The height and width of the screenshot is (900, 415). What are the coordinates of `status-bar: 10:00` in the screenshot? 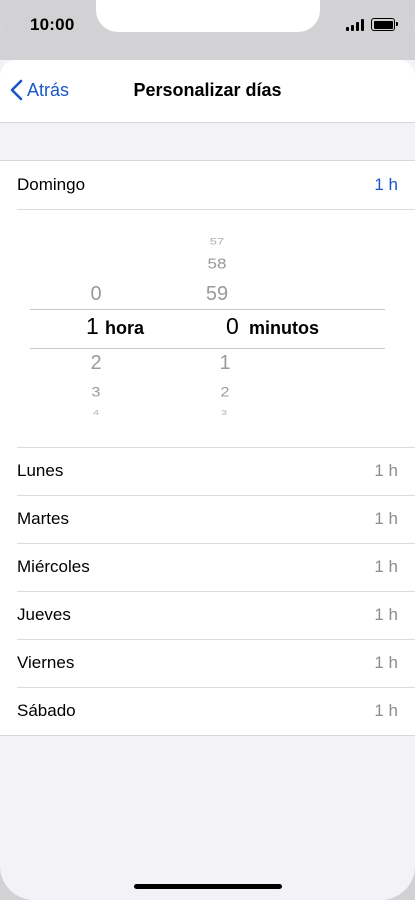 It's located at (207, 30).